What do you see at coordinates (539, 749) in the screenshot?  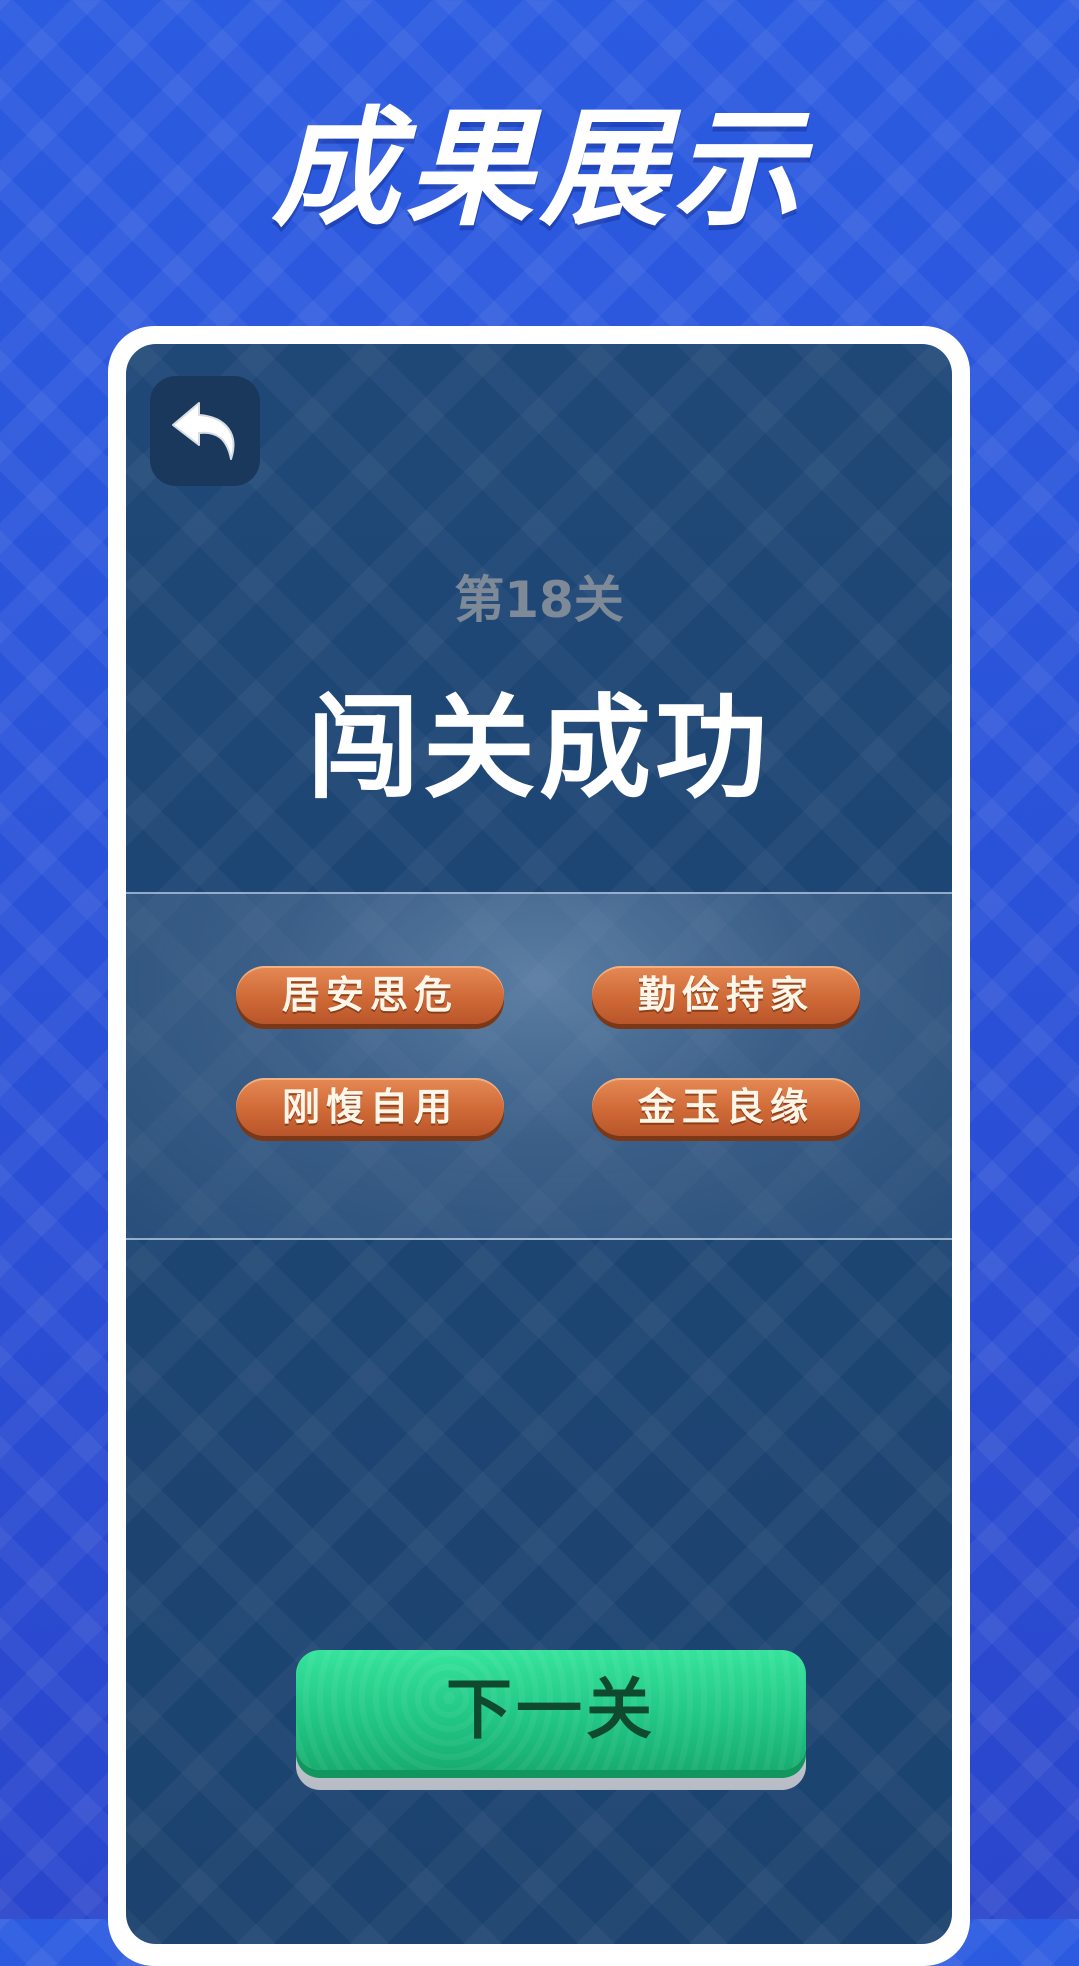 I see `success-title: 闯关成功` at bounding box center [539, 749].